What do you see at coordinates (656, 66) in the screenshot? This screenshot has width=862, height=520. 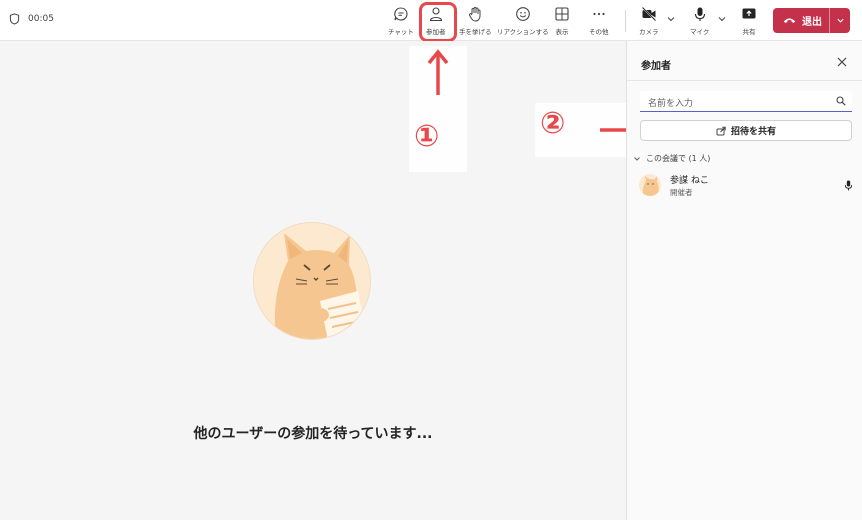 I see `panel-title: 参加者` at bounding box center [656, 66].